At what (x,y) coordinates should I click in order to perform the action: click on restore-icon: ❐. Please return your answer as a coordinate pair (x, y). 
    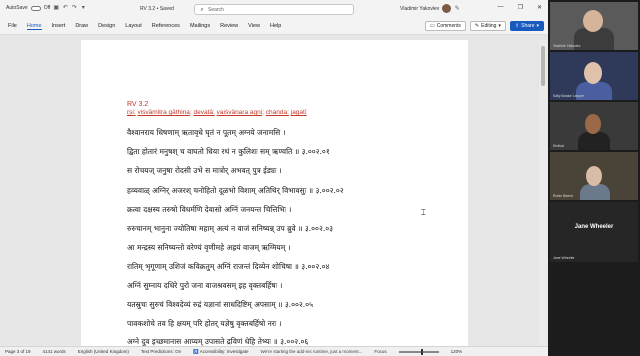
    Looking at the image, I should click on (520, 7).